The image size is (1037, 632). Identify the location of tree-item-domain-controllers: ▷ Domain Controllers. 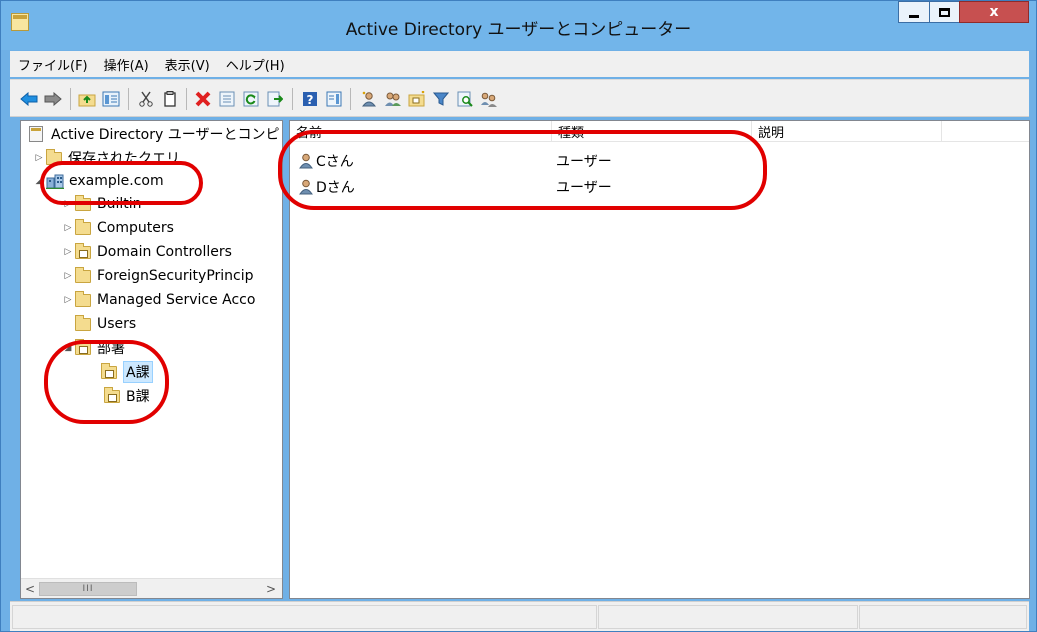
(146, 252).